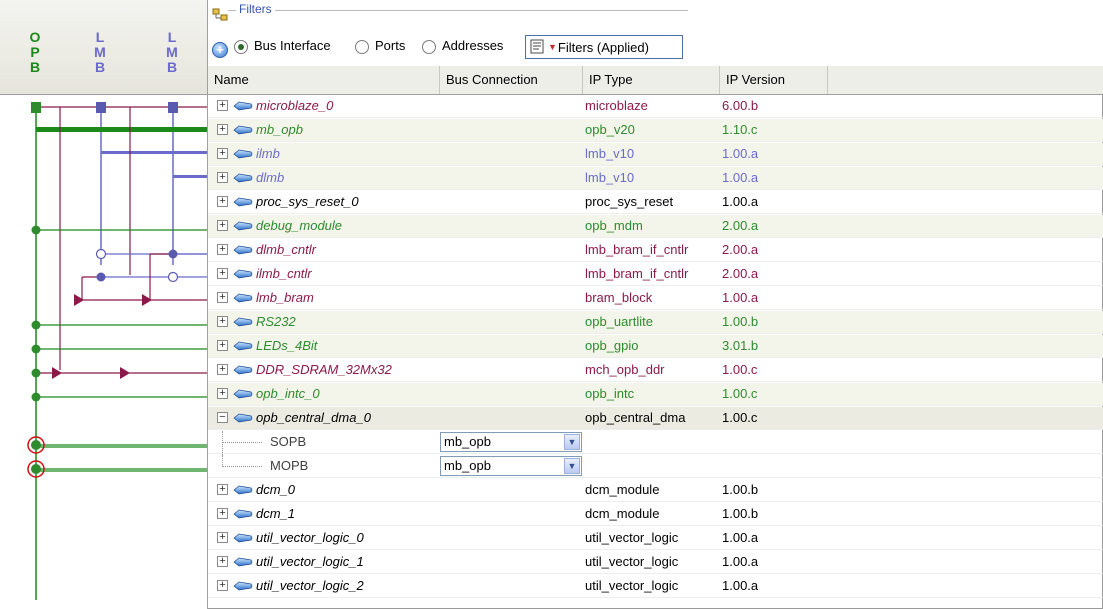 This screenshot has height=609, width=1103. I want to click on table-row: + ilmb lmb_v10 1.00.a, so click(655, 154).